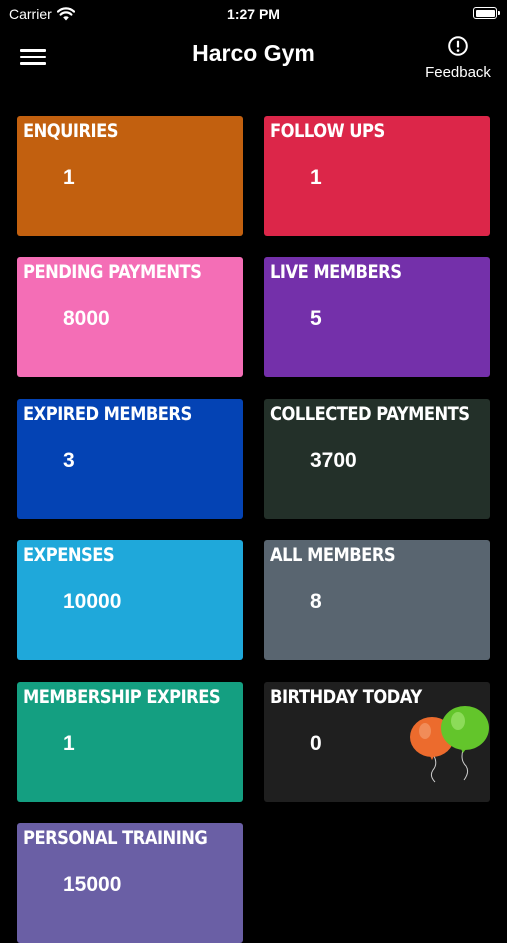  What do you see at coordinates (92, 884) in the screenshot?
I see `tile-value: 15000` at bounding box center [92, 884].